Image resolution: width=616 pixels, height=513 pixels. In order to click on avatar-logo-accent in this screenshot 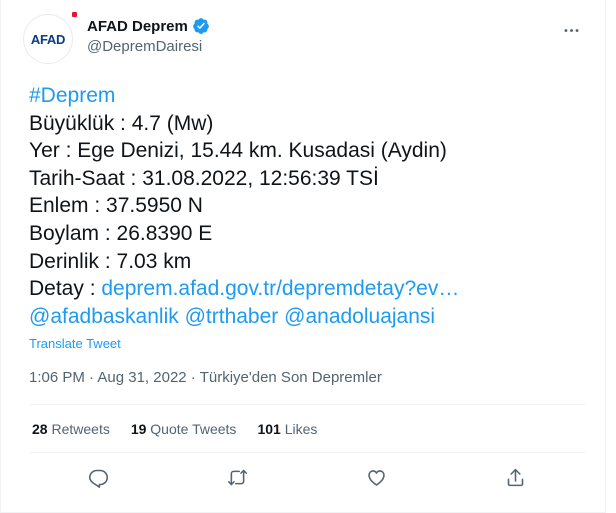, I will do `click(74, 14)`.